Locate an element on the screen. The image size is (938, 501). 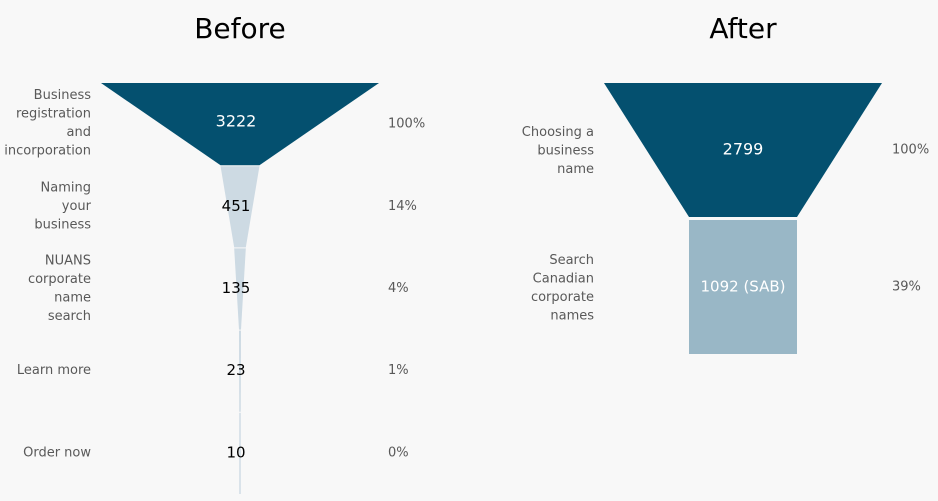
before-percent-5: 0% is located at coordinates (398, 452).